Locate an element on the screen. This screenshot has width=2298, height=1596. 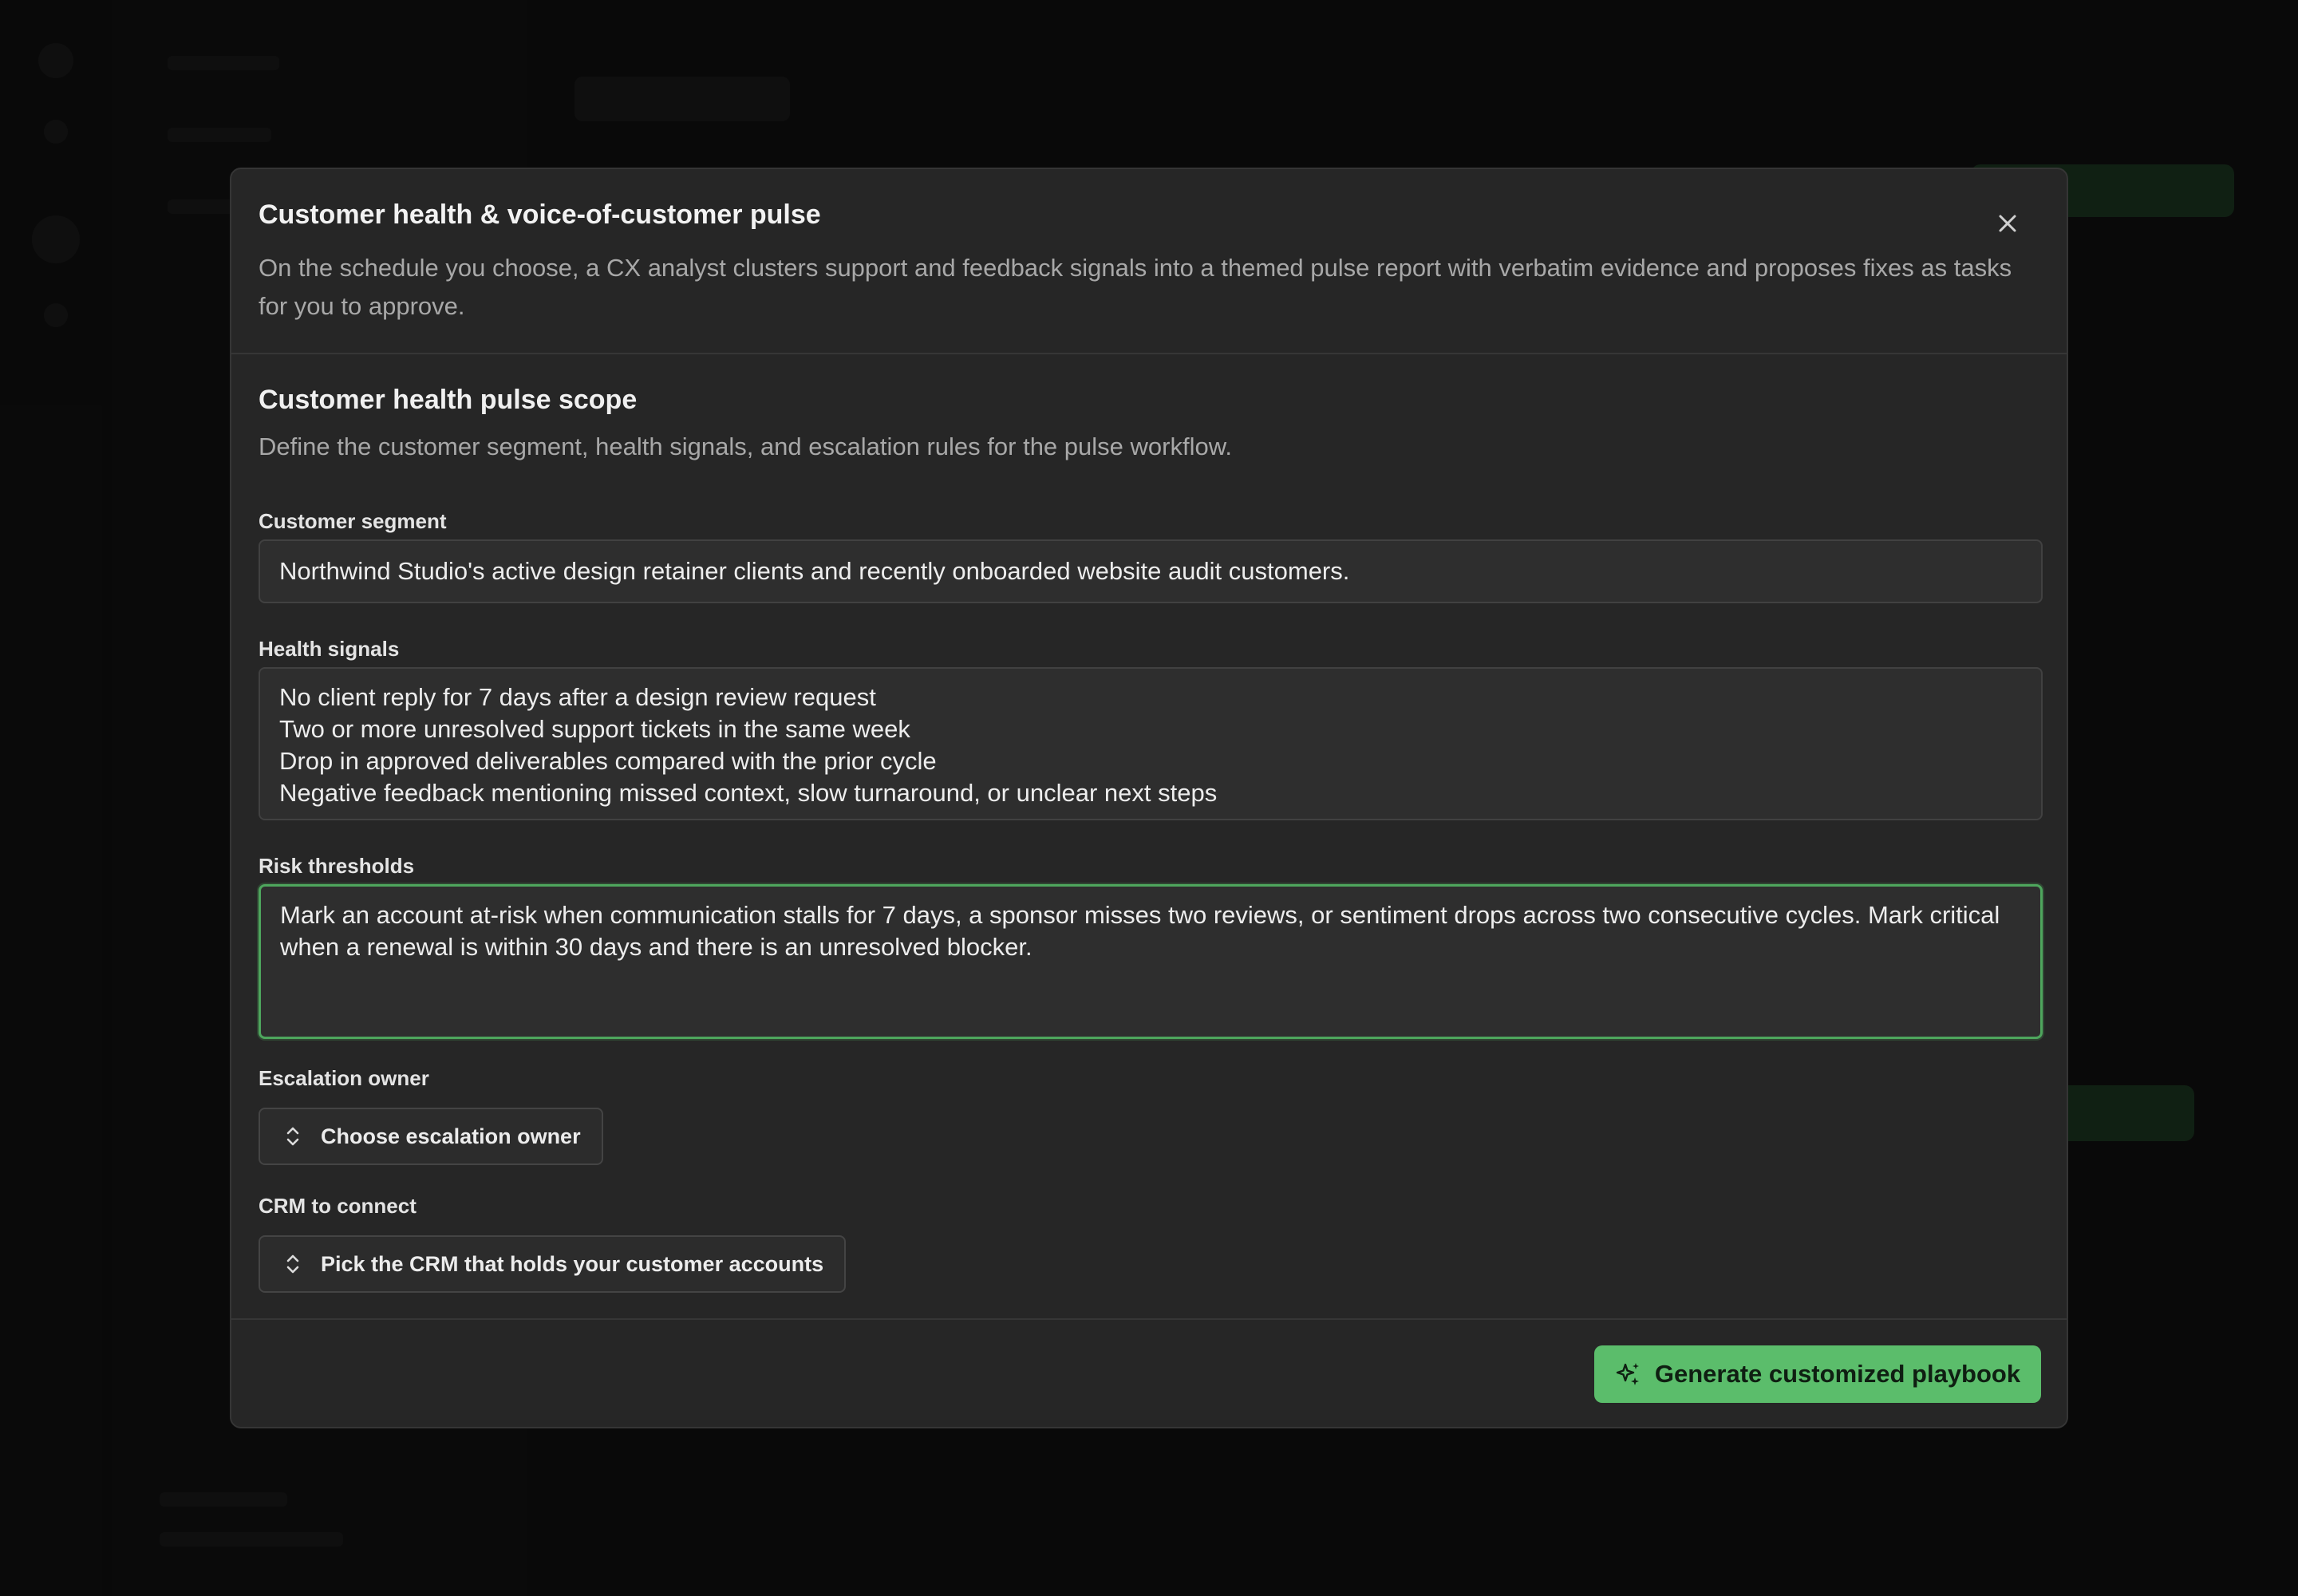
escalation-owner-select: Choose escalation owner is located at coordinates (431, 1136).